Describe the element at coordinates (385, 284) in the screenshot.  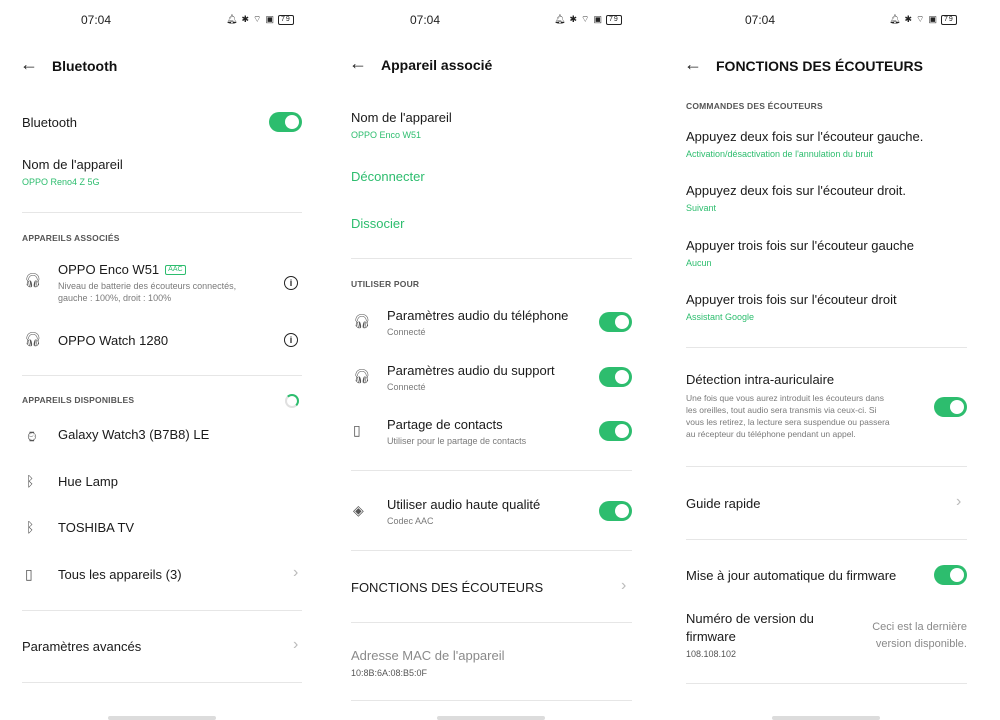
I see `use-for-section-header: UTILISER POUR` at that location.